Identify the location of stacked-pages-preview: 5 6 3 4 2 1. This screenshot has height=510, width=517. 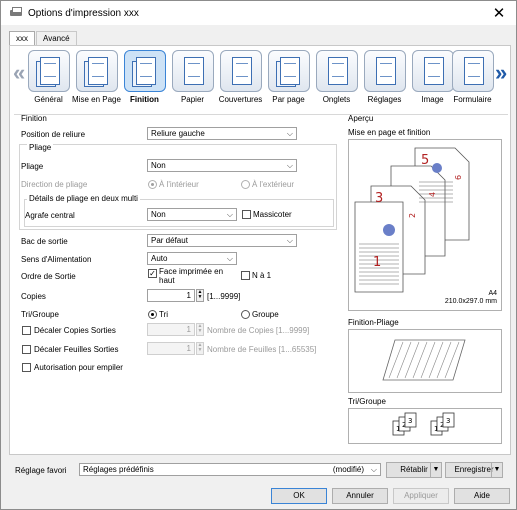
(412, 220).